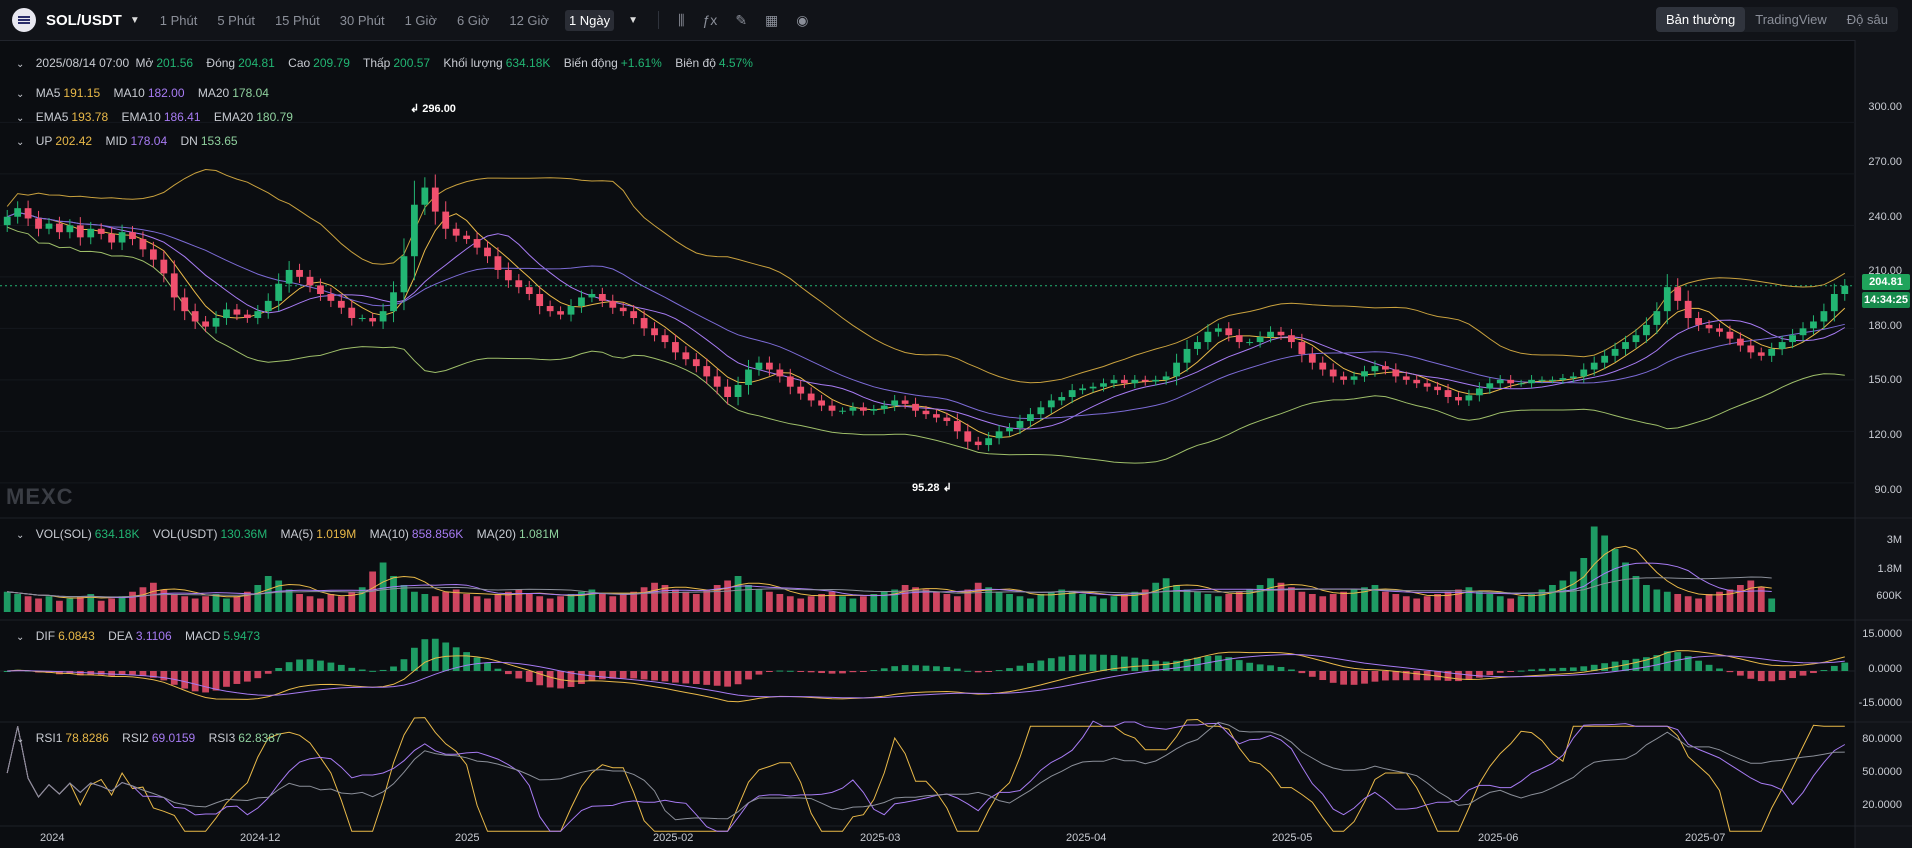 The height and width of the screenshot is (848, 1912). What do you see at coordinates (141, 117) in the screenshot?
I see `ema10-label: EMA10` at bounding box center [141, 117].